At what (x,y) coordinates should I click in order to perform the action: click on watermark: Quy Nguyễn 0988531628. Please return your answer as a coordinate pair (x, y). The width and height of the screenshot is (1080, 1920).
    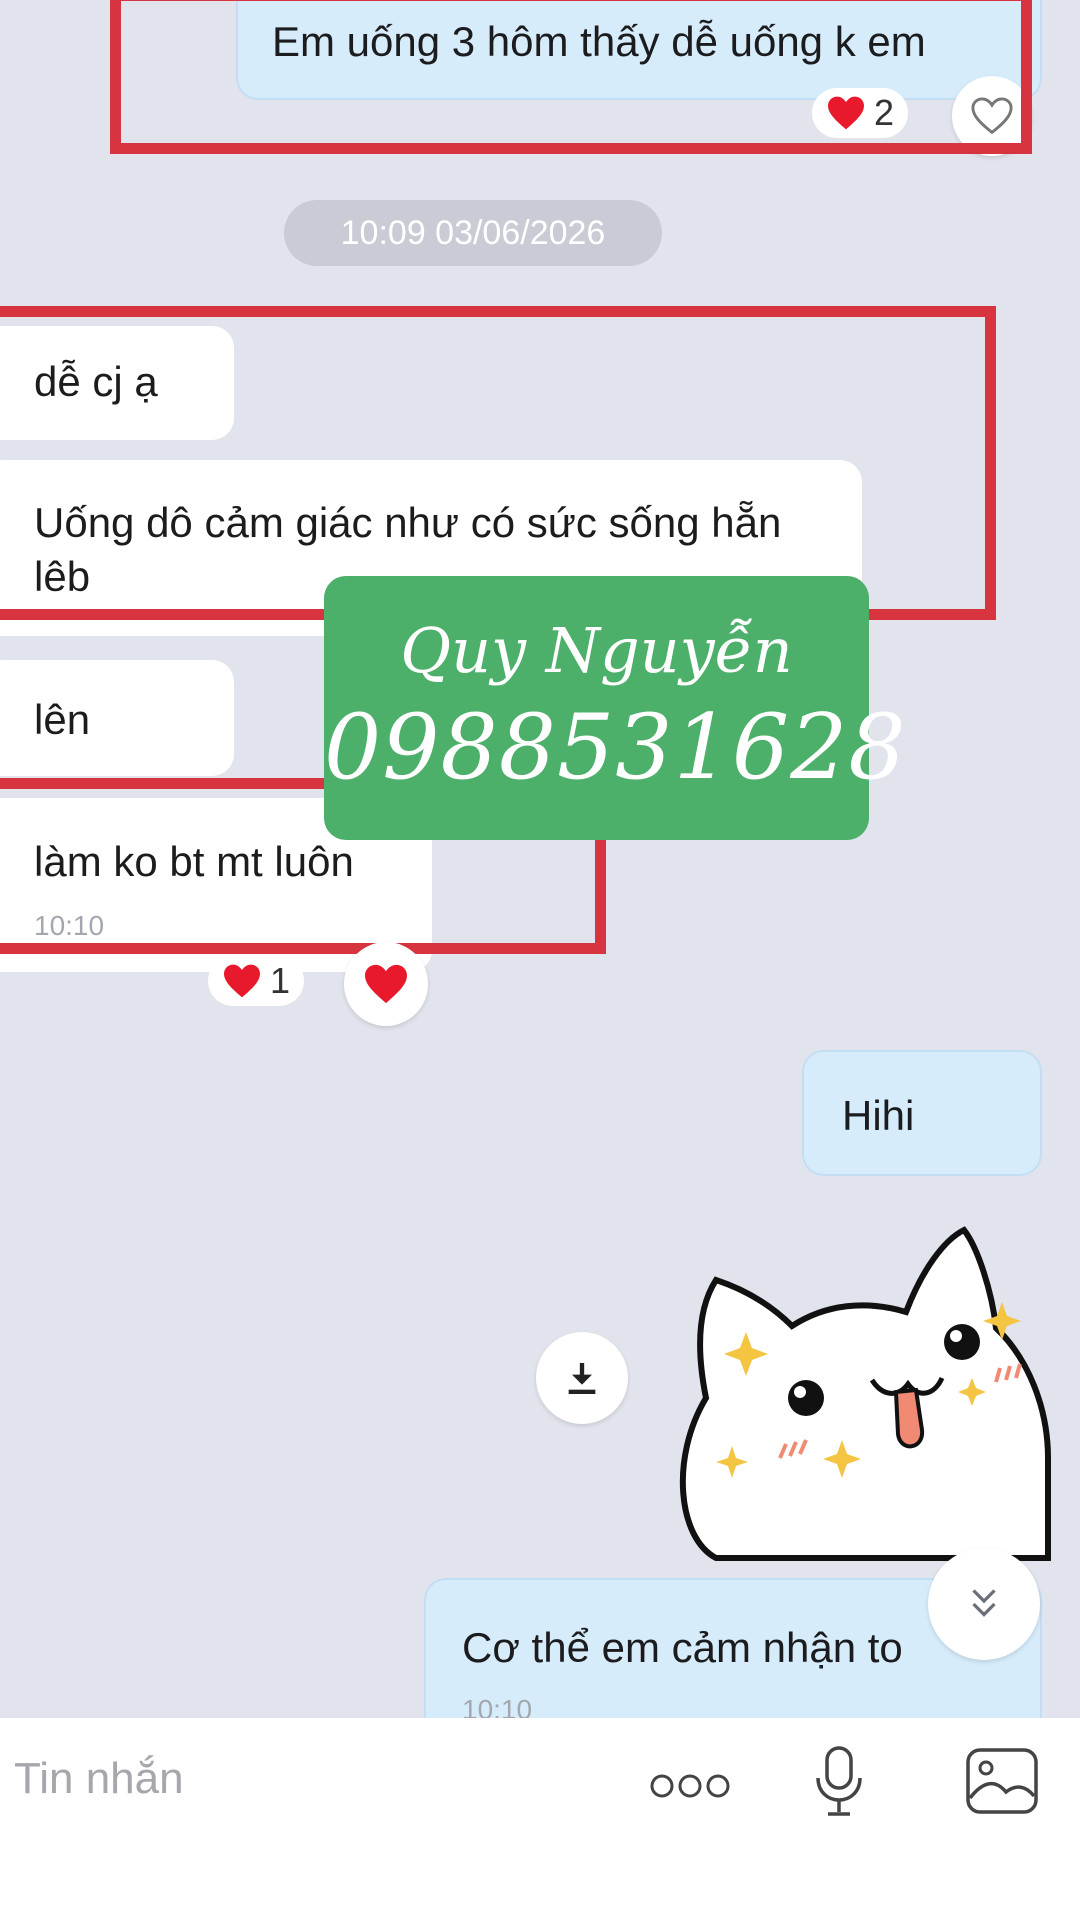
    Looking at the image, I should click on (615, 708).